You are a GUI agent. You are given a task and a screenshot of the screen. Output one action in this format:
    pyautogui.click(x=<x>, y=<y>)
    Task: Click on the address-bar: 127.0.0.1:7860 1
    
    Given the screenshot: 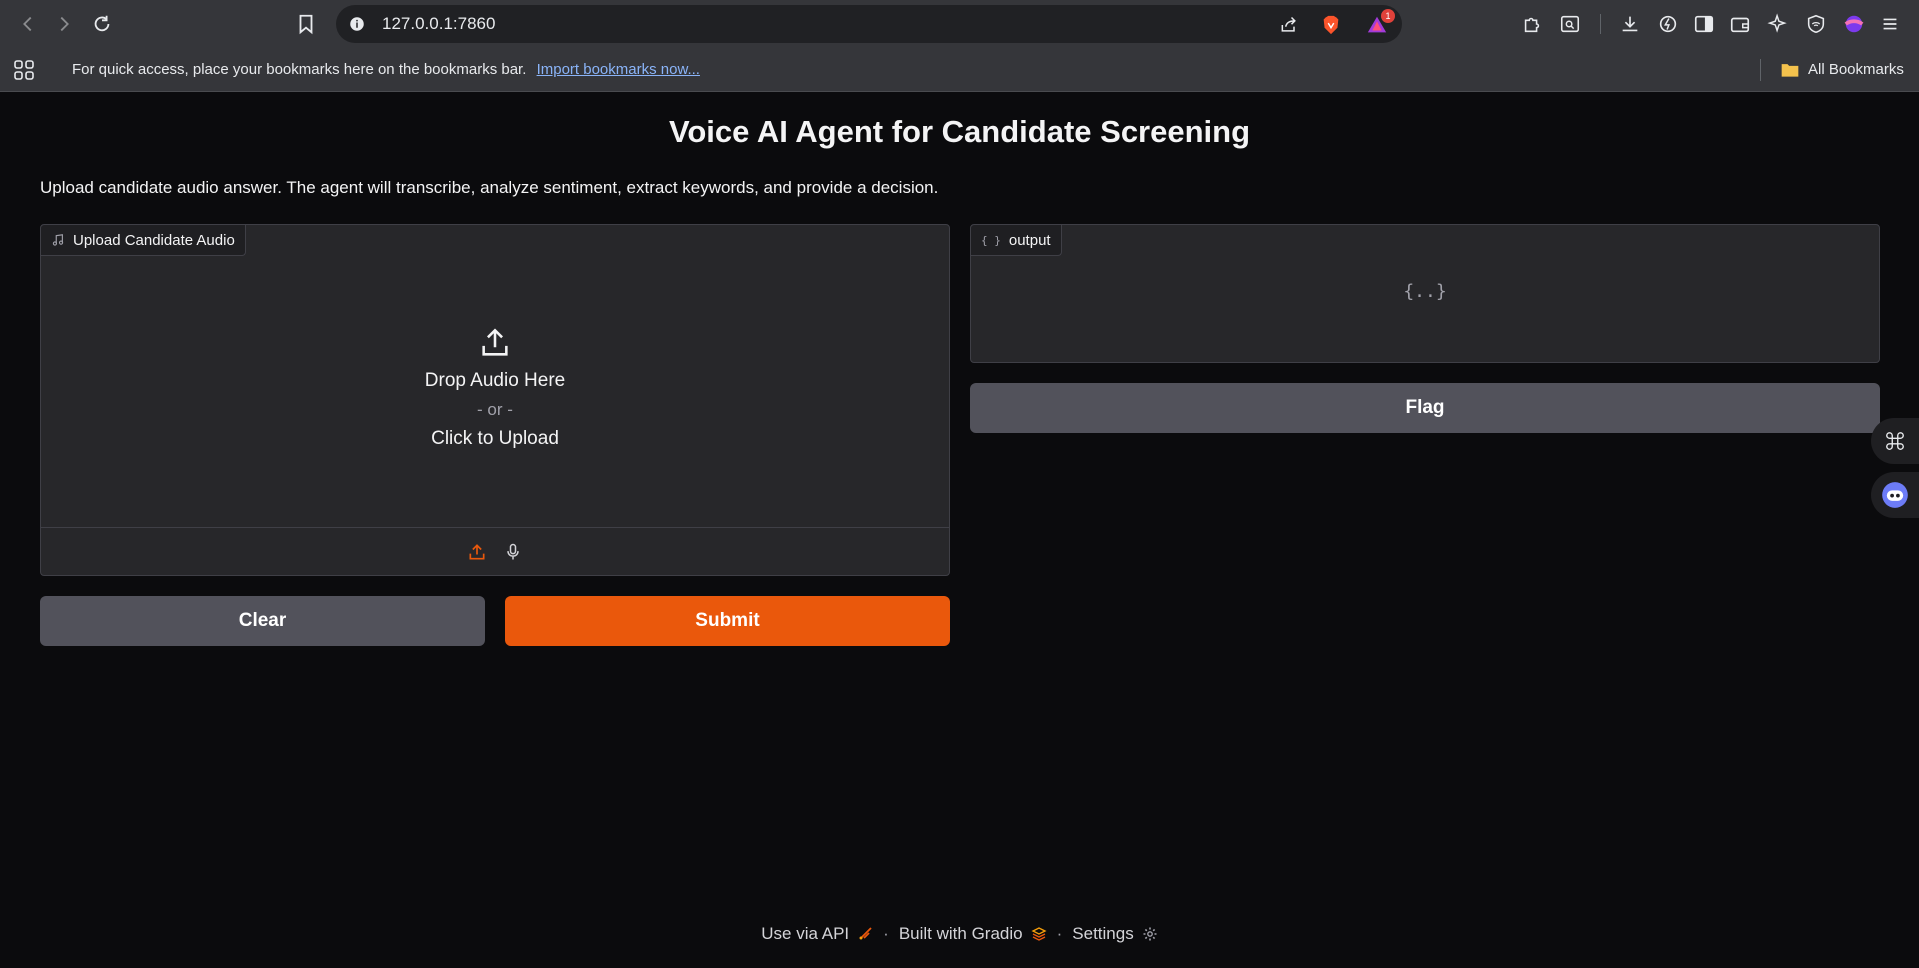 What is the action you would take?
    pyautogui.click(x=869, y=24)
    